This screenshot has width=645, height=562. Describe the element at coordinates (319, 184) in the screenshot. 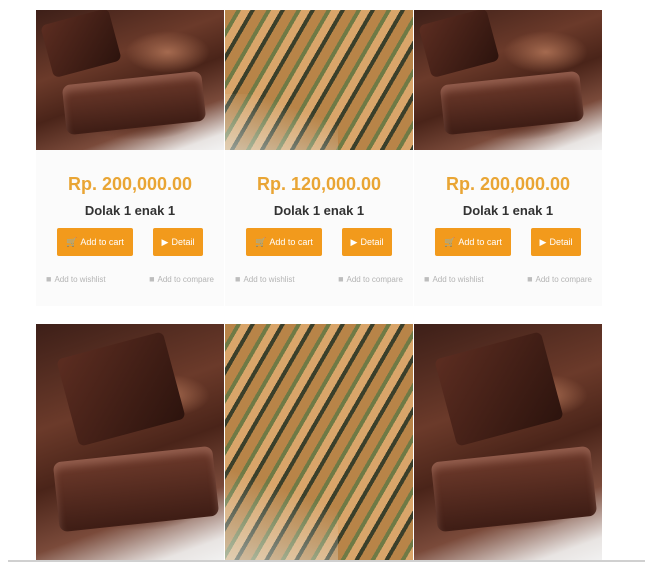

I see `product-price: Rp. 120,000.00` at that location.